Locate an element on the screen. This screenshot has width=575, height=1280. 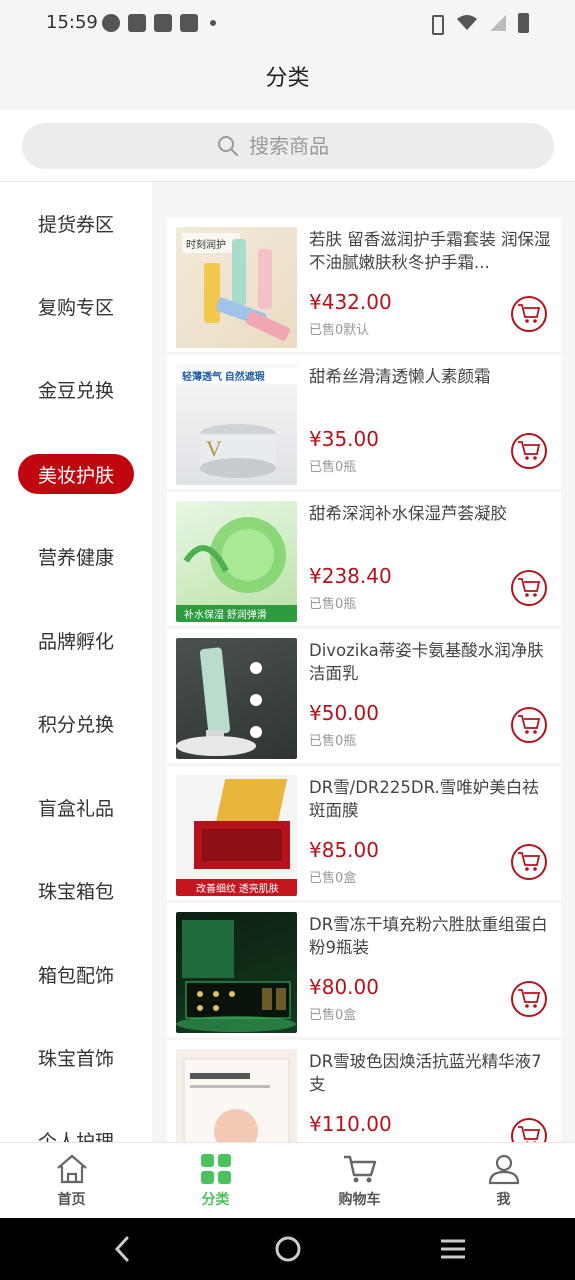
tab-home: 首页 is located at coordinates (71, 1181).